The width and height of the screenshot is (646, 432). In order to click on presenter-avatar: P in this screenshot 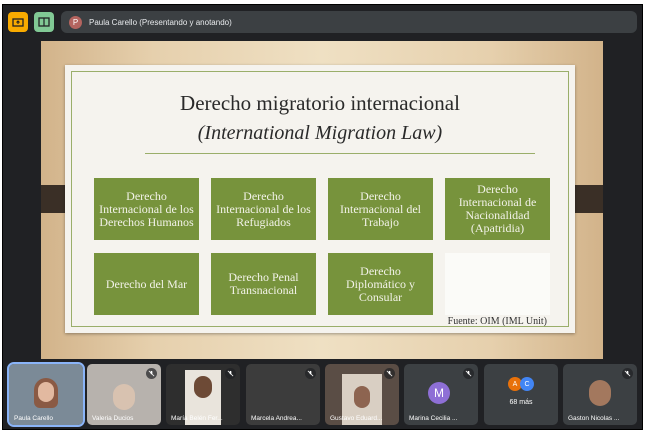, I will do `click(75, 22)`.